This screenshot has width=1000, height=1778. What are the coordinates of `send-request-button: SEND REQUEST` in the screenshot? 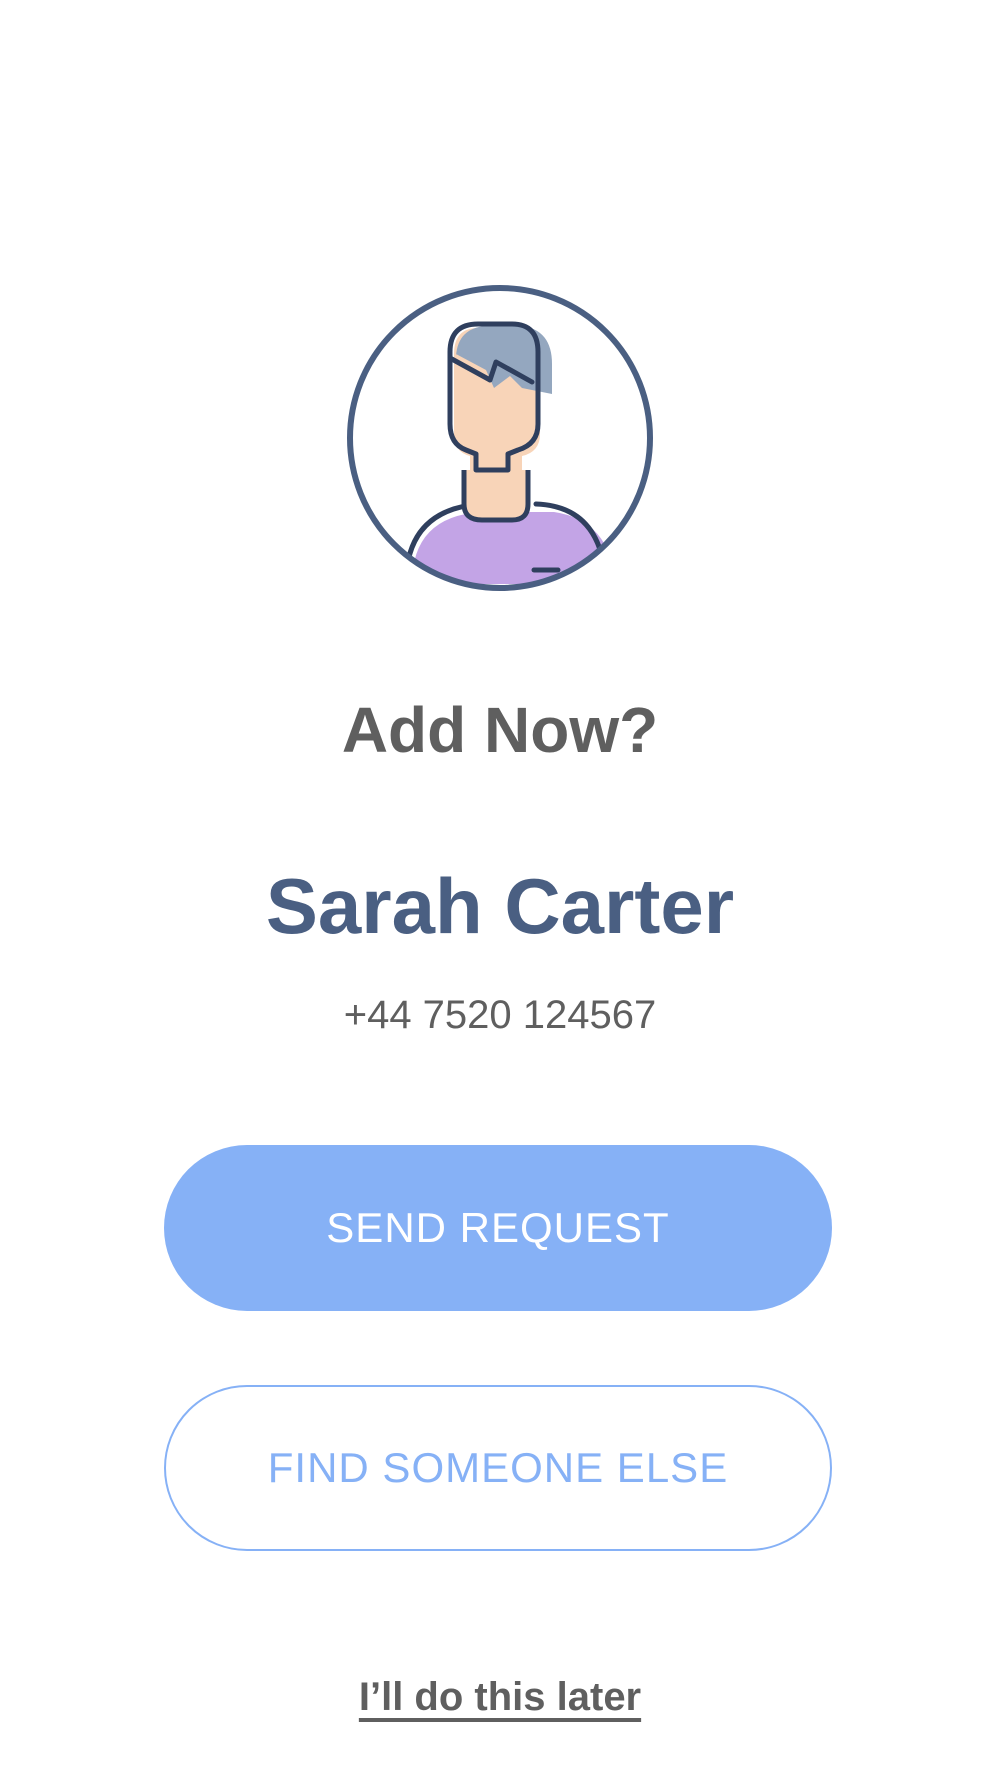 It's located at (498, 1228).